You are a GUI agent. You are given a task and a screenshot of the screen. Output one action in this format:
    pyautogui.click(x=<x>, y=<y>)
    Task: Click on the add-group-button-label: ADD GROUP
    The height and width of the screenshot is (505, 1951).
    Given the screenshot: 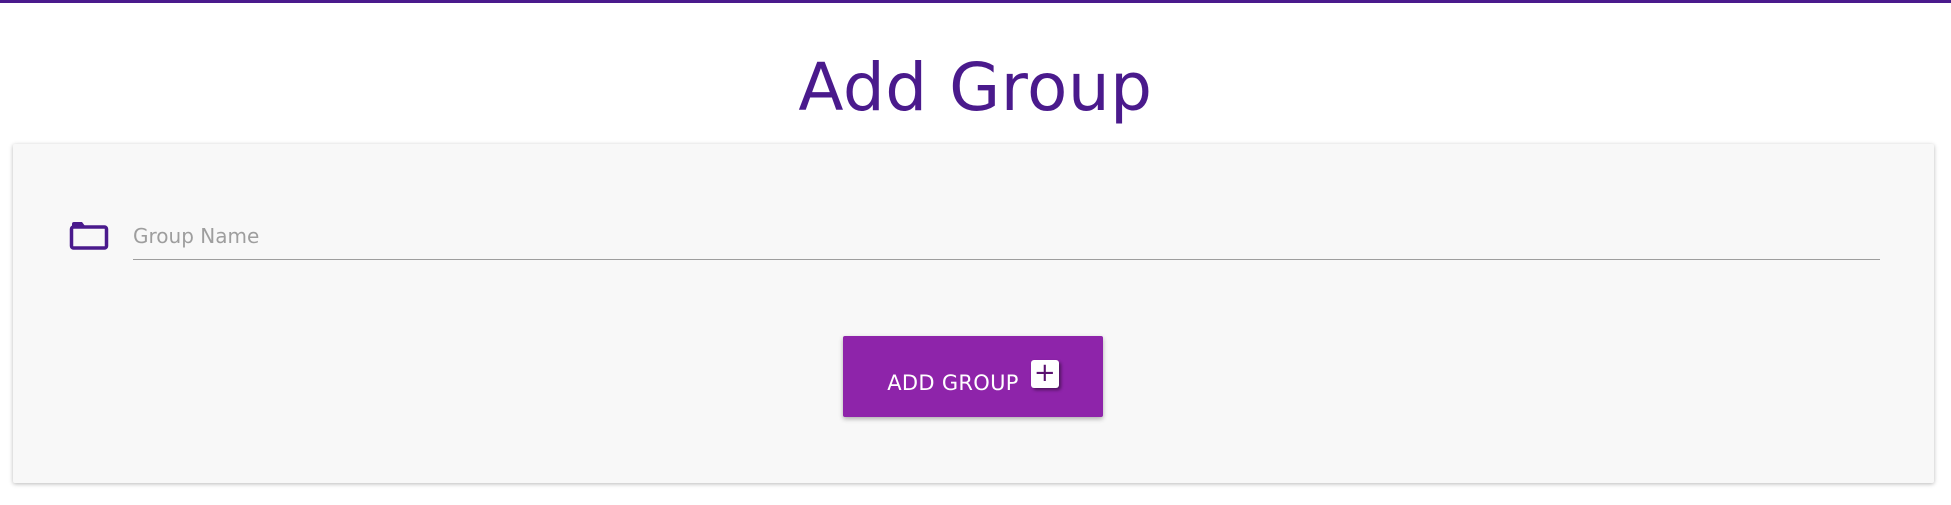 What is the action you would take?
    pyautogui.click(x=953, y=382)
    